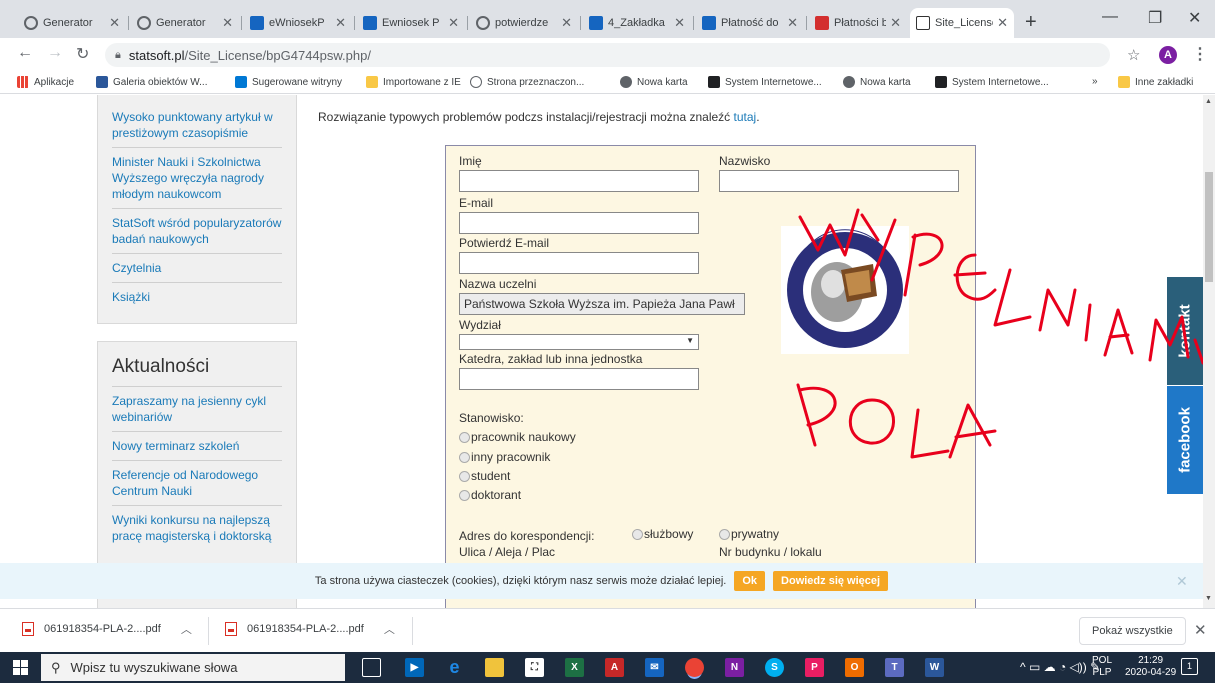 This screenshot has width=1215, height=683. What do you see at coordinates (1208, 101) in the screenshot?
I see `scroll-up-arrow-icon: ▲` at bounding box center [1208, 101].